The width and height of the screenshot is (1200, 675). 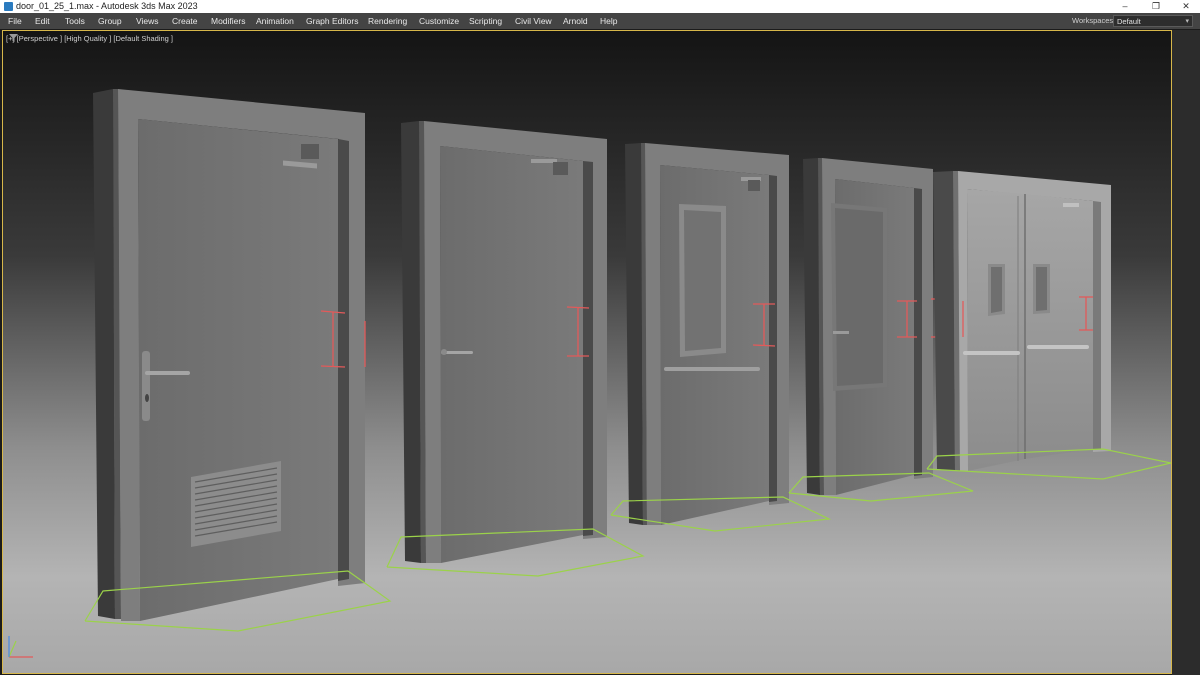 What do you see at coordinates (15, 21) in the screenshot?
I see `menu-file: File` at bounding box center [15, 21].